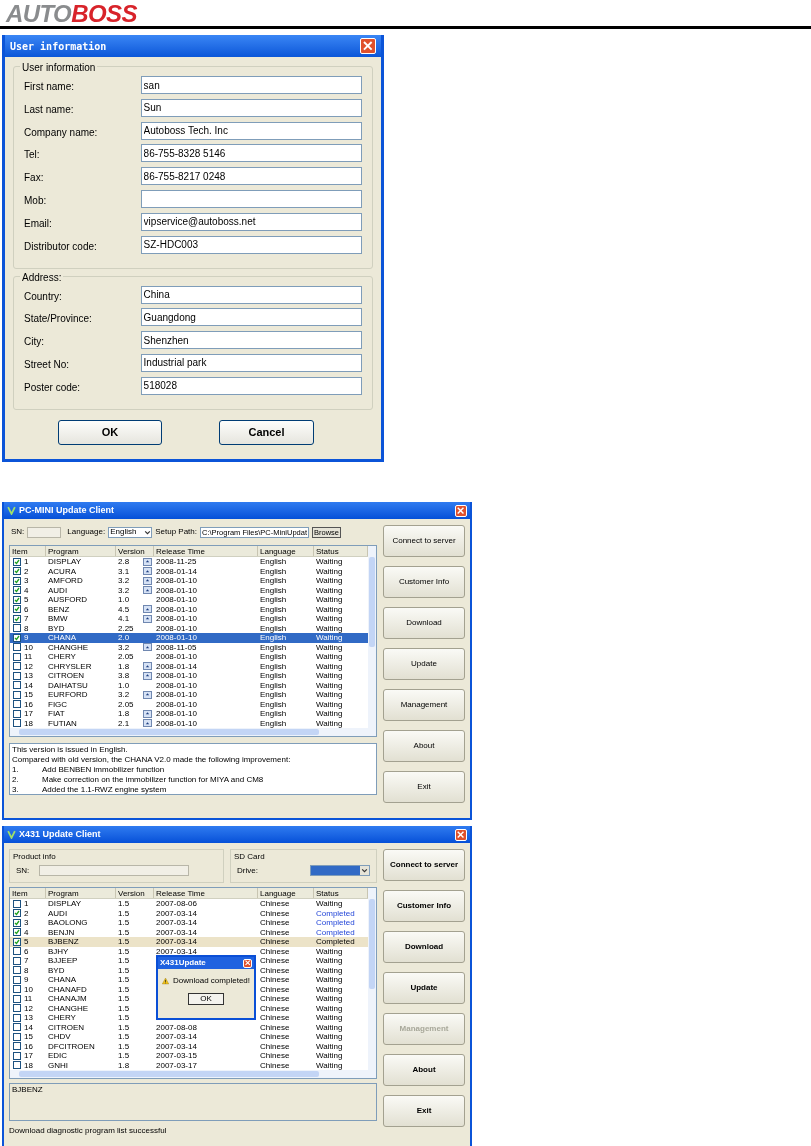 Image resolution: width=811 pixels, height=1146 pixels. I want to click on input-field: Shenzhen, so click(251, 340).